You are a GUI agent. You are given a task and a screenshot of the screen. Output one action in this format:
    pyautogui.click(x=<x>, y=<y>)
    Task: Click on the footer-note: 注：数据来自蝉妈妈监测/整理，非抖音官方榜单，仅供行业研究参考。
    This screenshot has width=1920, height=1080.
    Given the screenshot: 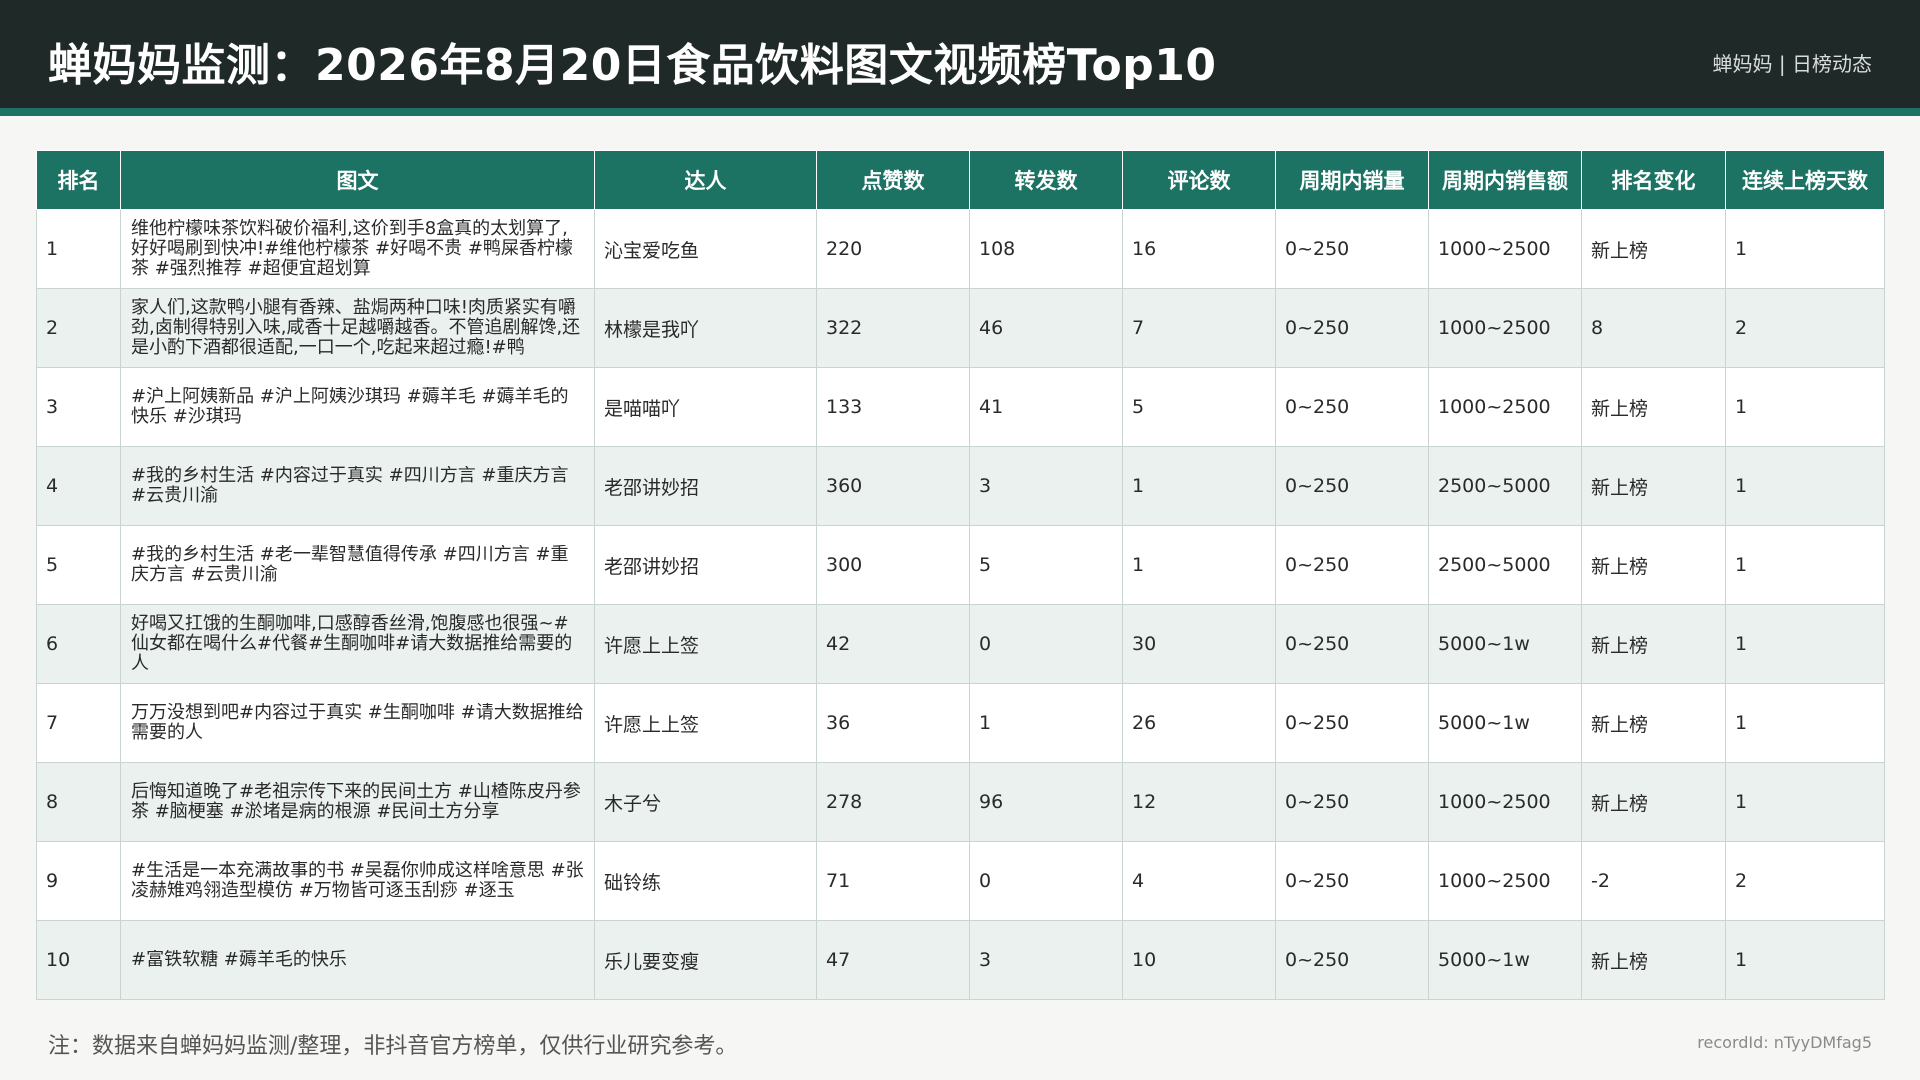 What is the action you would take?
    pyautogui.click(x=393, y=1046)
    